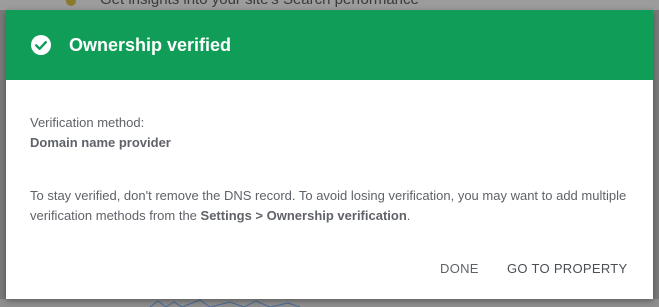 Image resolution: width=659 pixels, height=307 pixels. I want to click on verification-method-value: Domain name provider, so click(100, 142).